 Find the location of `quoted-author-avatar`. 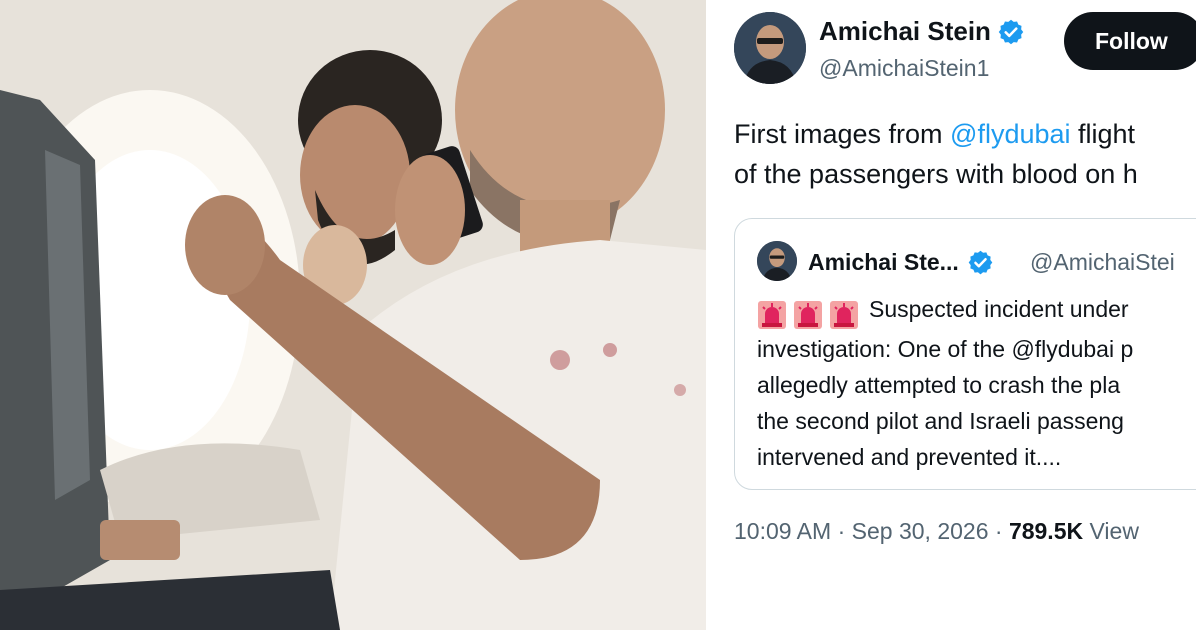

quoted-author-avatar is located at coordinates (777, 261).